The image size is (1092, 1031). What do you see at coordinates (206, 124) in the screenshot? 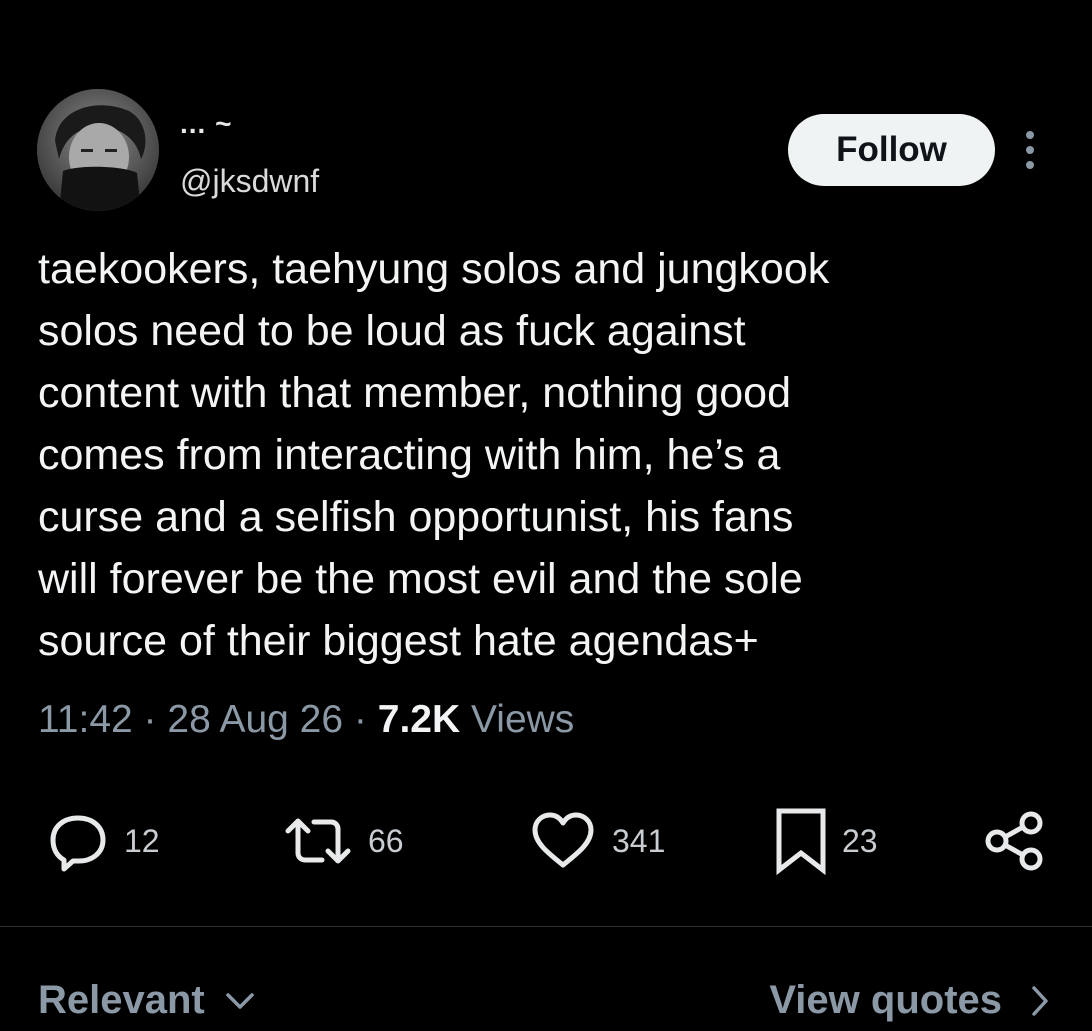
I see `display-name: ... ~` at bounding box center [206, 124].